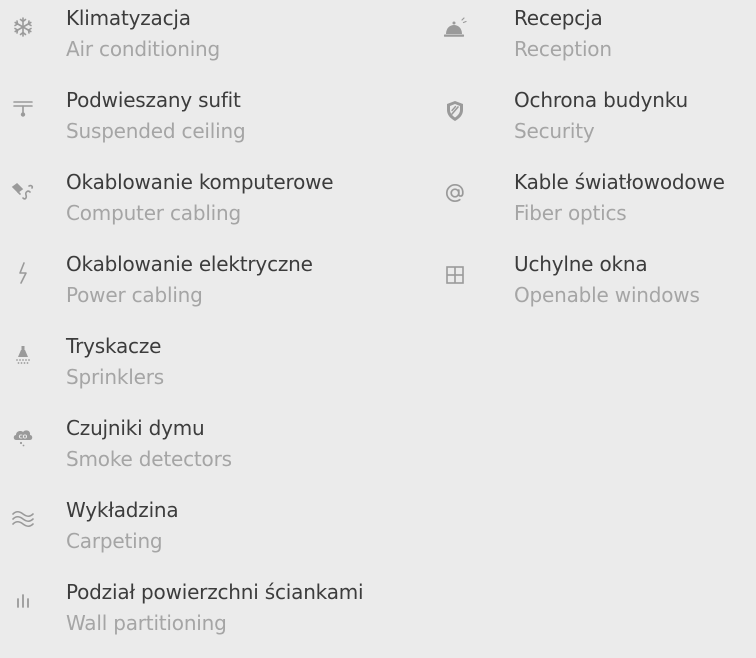 This screenshot has height=658, width=756. Describe the element at coordinates (23, 519) in the screenshot. I see `wavy-lines-icon` at that location.